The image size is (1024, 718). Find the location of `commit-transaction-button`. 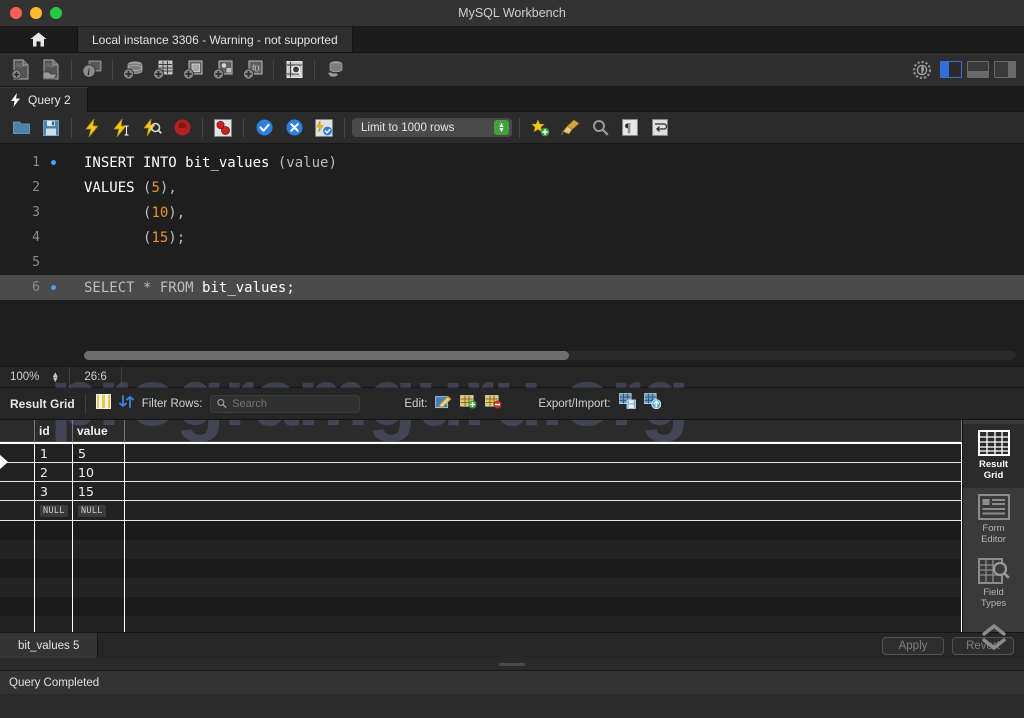

commit-transaction-button is located at coordinates (264, 128).